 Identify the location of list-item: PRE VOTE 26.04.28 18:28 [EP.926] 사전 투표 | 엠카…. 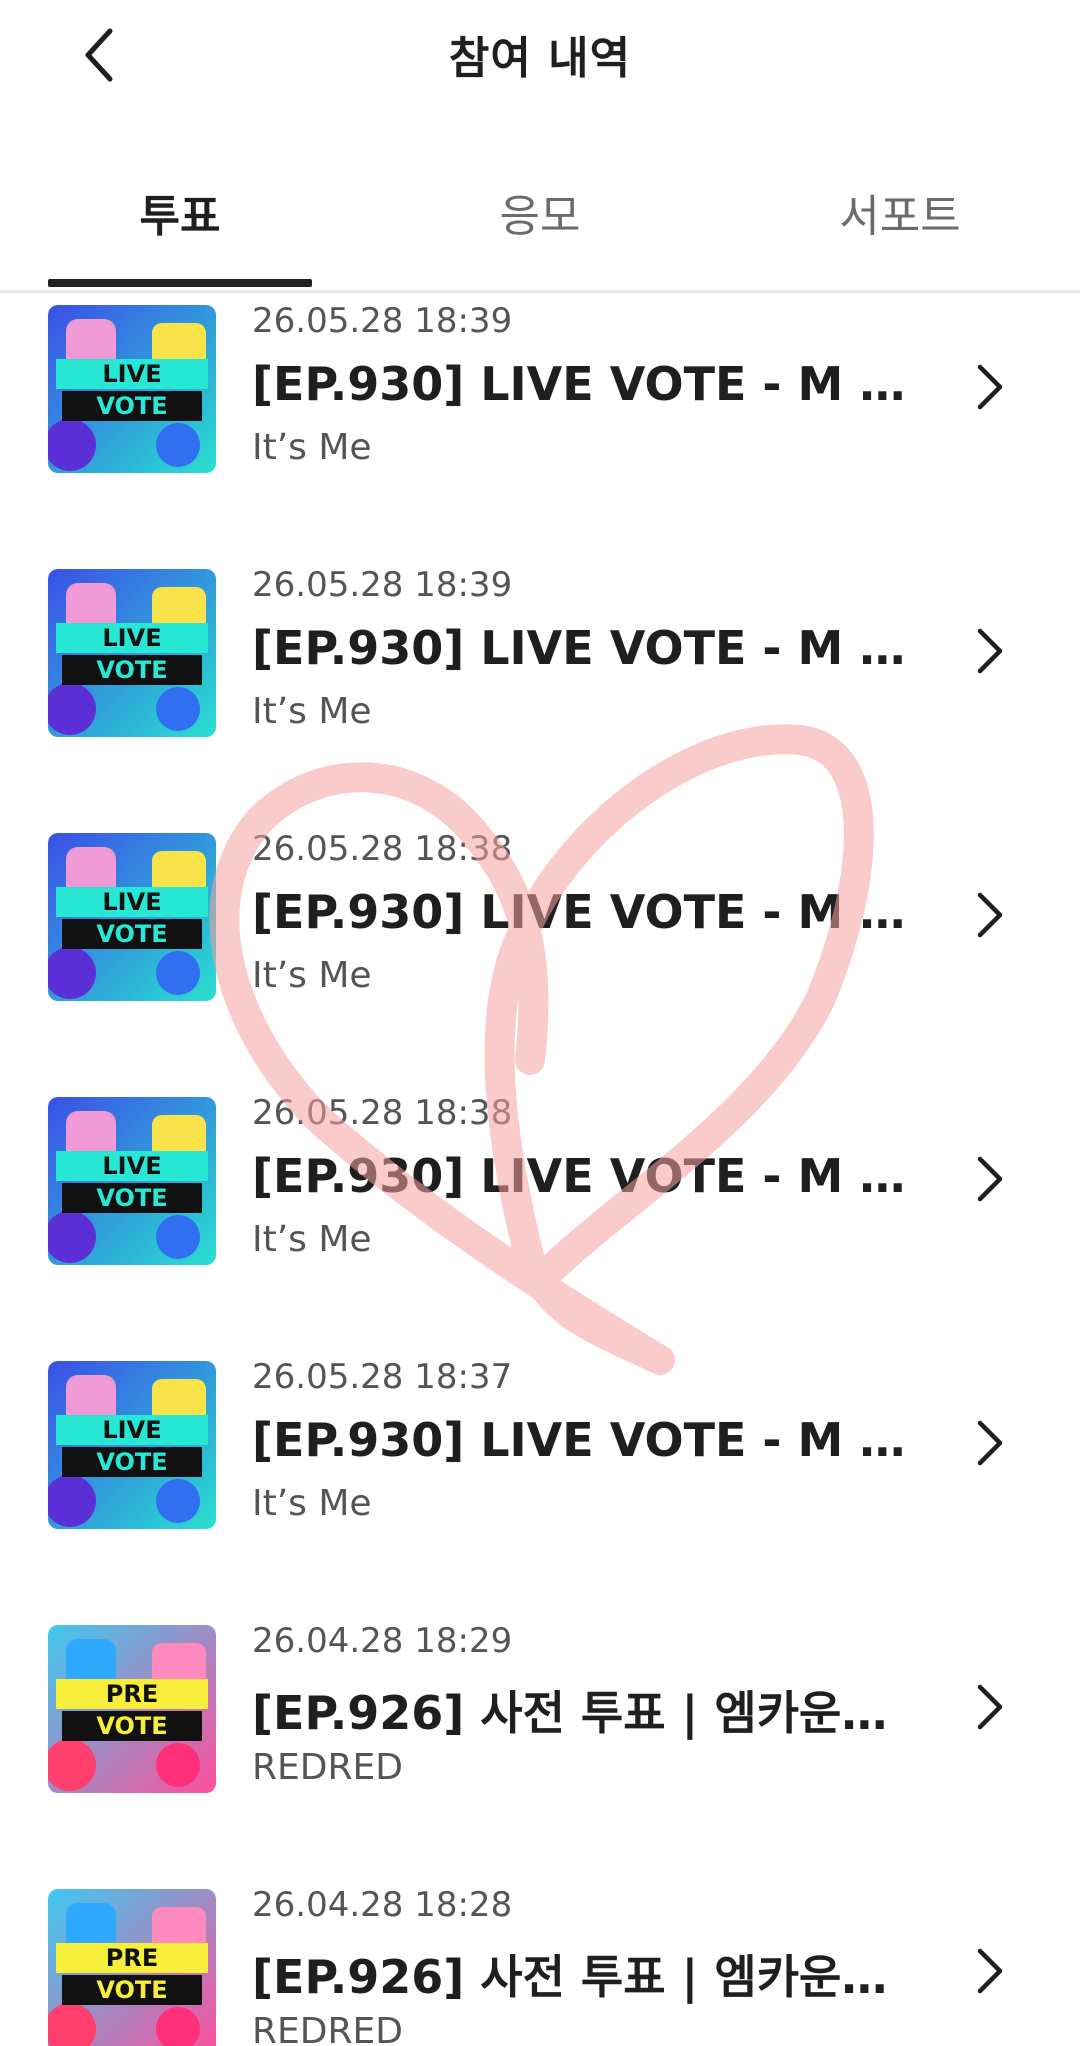
(540, 1963).